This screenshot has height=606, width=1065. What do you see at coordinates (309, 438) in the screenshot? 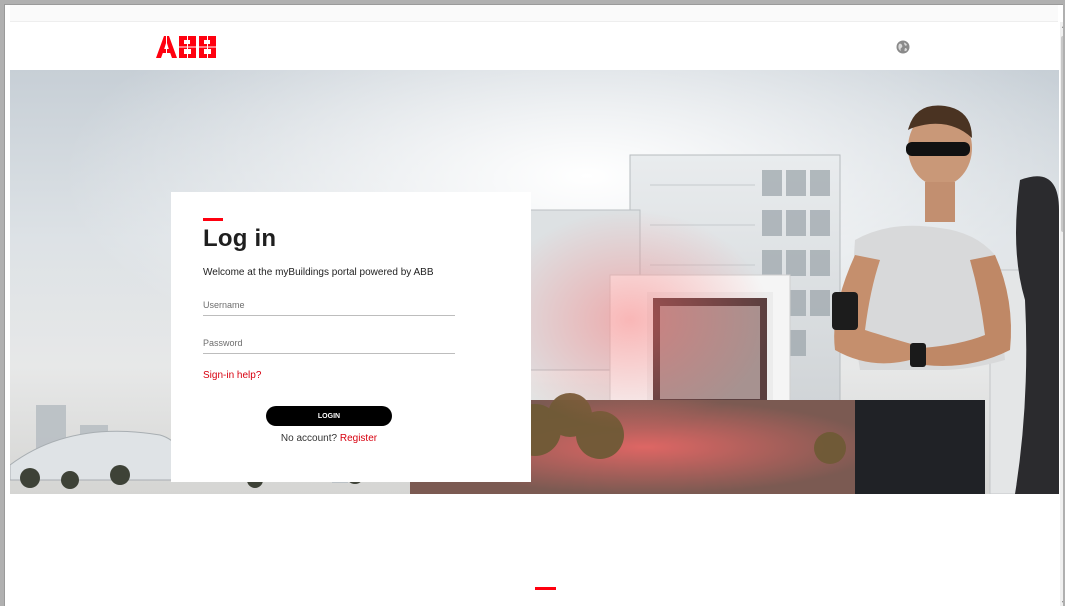
I see `no-account-text: No account?` at bounding box center [309, 438].